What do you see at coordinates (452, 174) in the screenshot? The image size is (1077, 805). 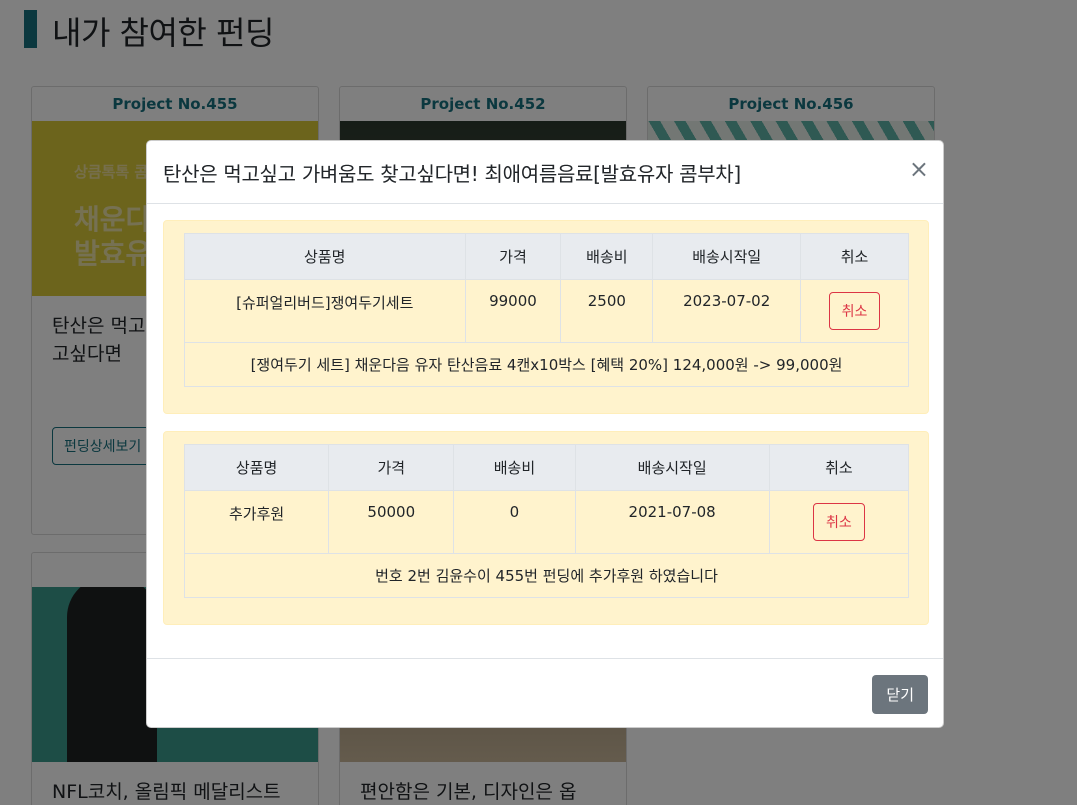 I see `modal-title: 탄산은 먹고싶고 가벼움도 찾고싶다면! 최애여름음료[발효유자 콤부차]` at bounding box center [452, 174].